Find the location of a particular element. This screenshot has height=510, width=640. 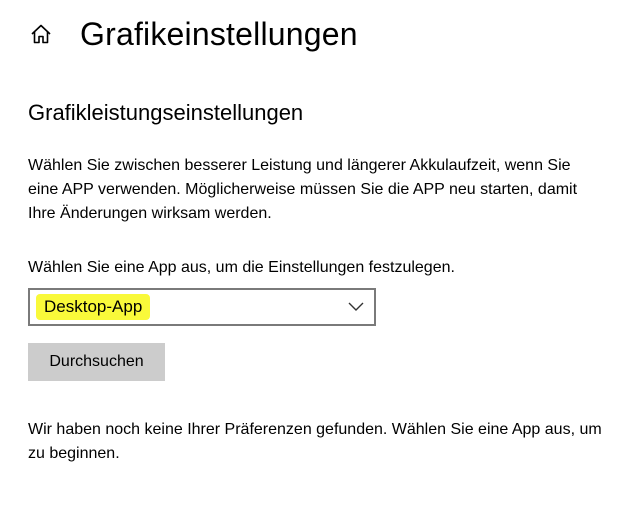

page-title: Grafikeinstellungen is located at coordinates (219, 34).